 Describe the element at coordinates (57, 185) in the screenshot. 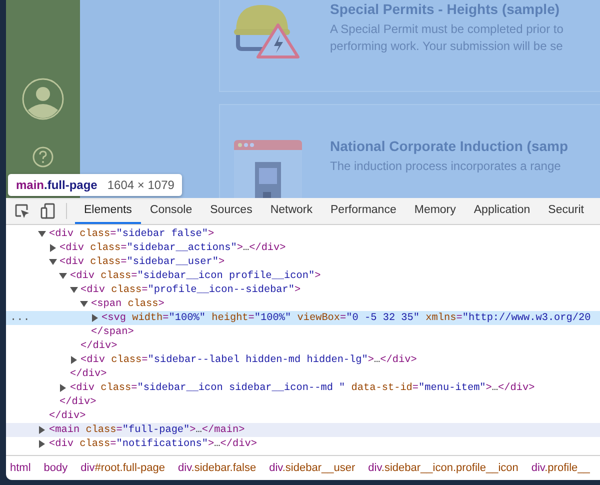

I see `element-selector: main.full-page` at that location.